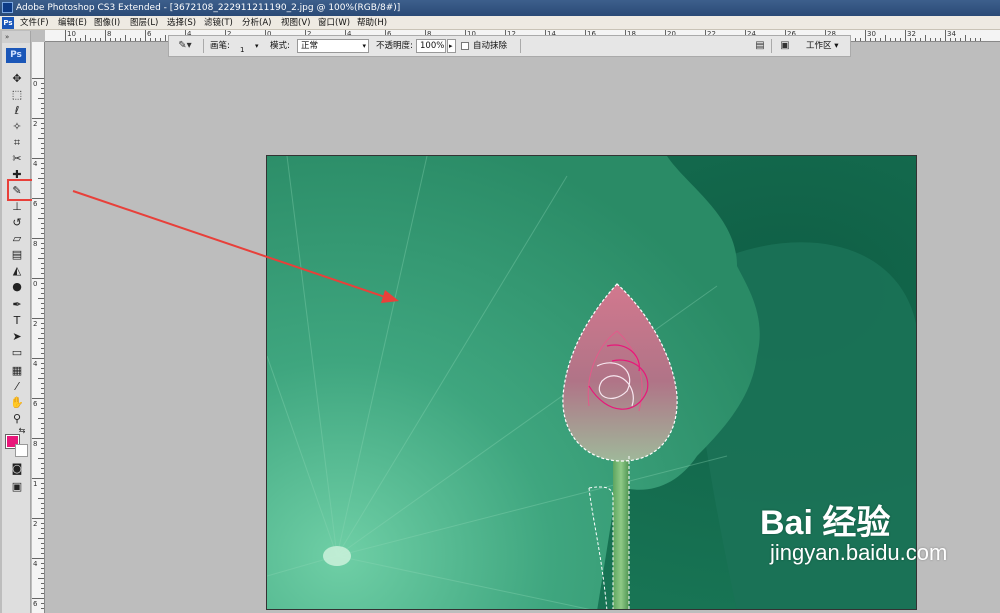 The width and height of the screenshot is (1000, 613). I want to click on brush-size-value: 1, so click(242, 50).